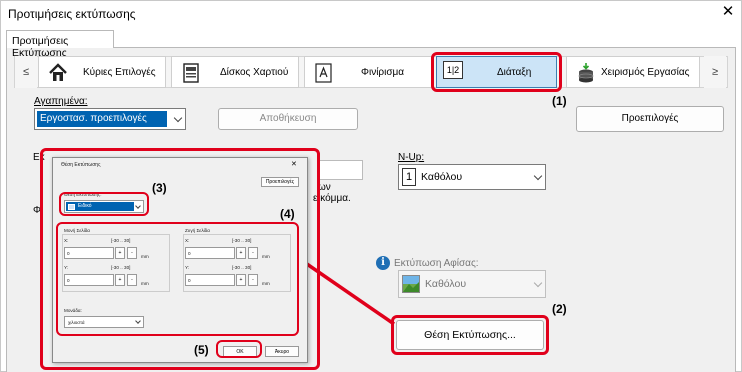  What do you see at coordinates (191, 73) in the screenshot?
I see `paper-tray-icon` at bounding box center [191, 73].